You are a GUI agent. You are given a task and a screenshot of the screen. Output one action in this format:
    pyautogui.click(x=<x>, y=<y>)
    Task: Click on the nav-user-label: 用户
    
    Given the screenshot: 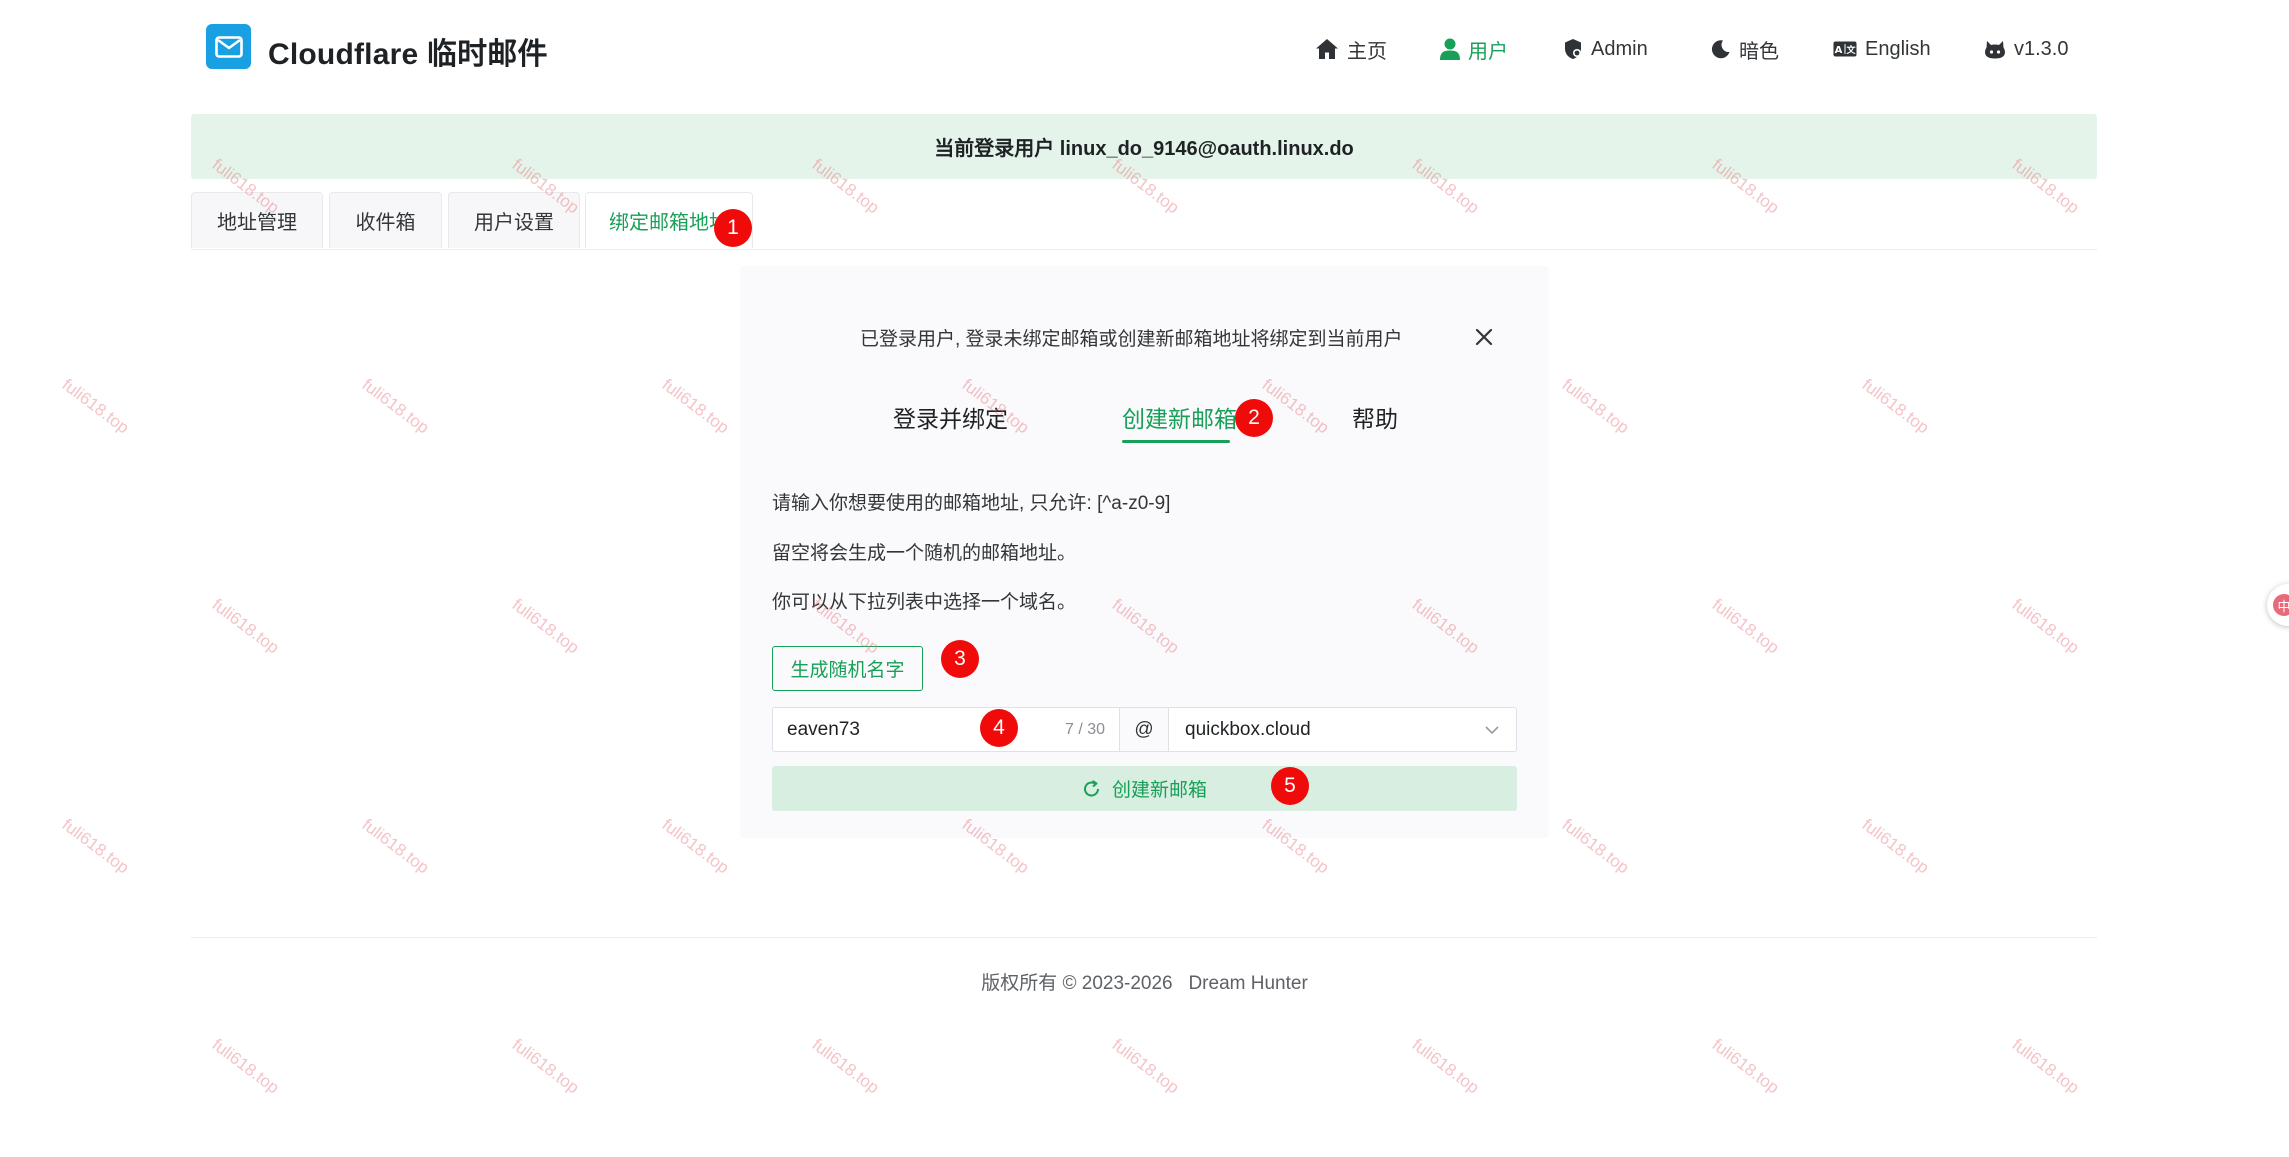 What is the action you would take?
    pyautogui.click(x=1488, y=51)
    